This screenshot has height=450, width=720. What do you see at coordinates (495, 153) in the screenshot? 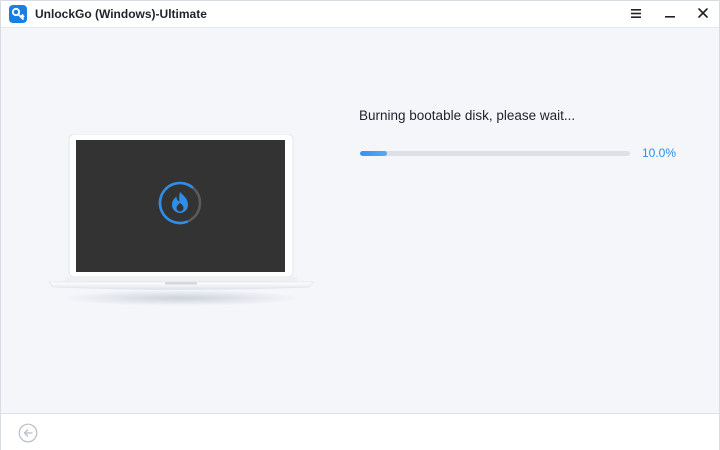
I see `progress-bar` at bounding box center [495, 153].